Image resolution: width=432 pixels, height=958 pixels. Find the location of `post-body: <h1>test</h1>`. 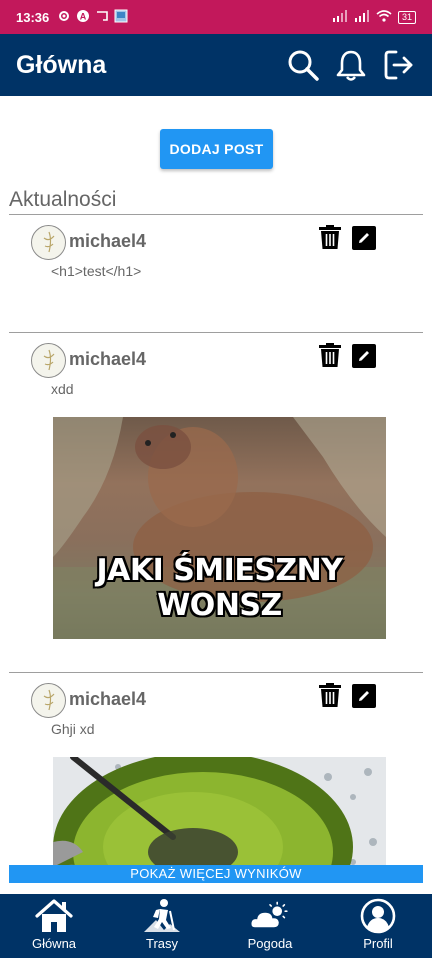

post-body: <h1>test</h1> is located at coordinates (96, 271).